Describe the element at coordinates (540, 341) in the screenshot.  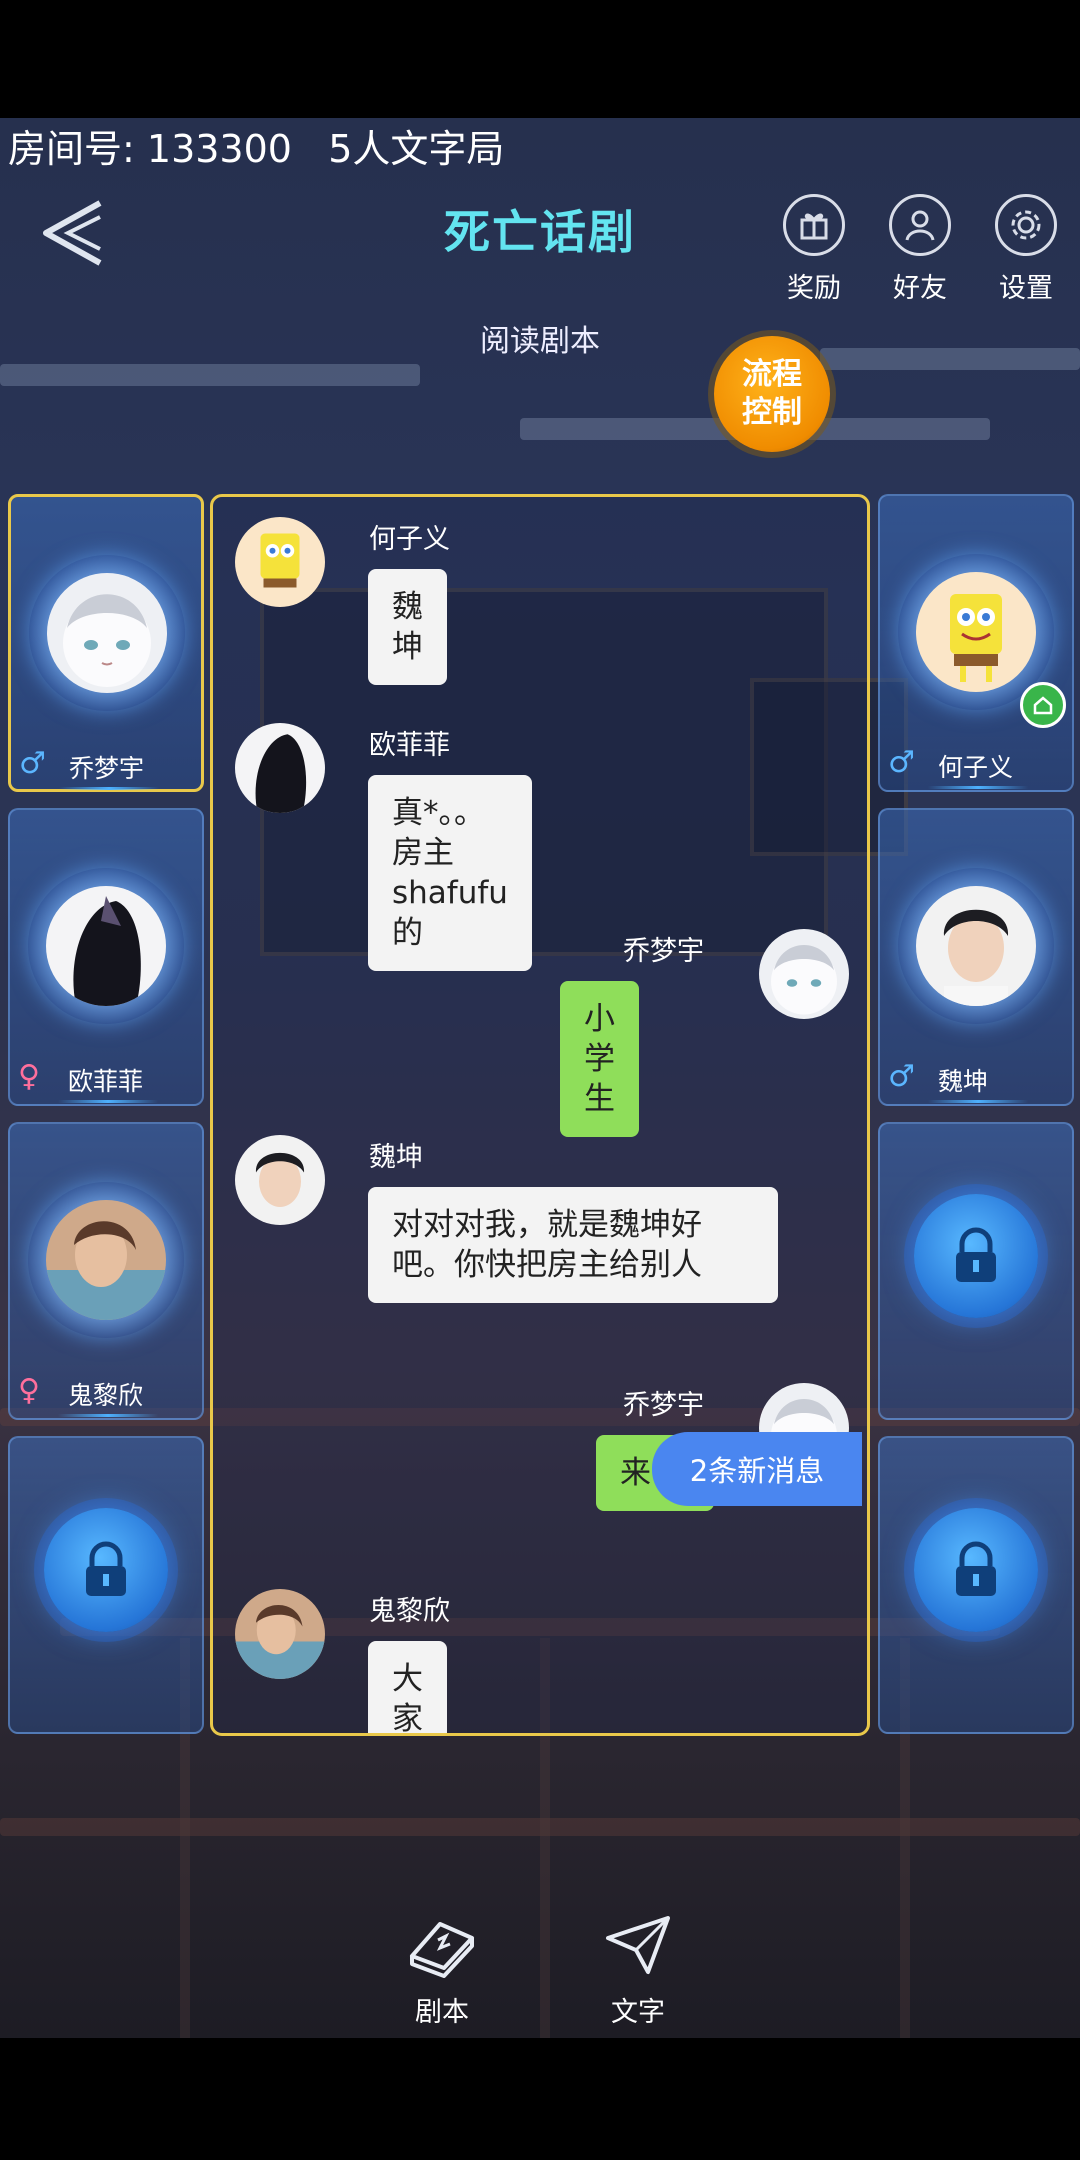
I see `phase-label: 阅读剧本` at that location.